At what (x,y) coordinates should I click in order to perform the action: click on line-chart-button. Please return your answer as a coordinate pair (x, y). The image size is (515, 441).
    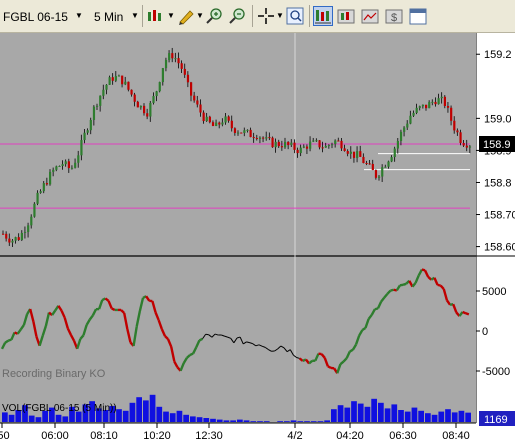
    Looking at the image, I should click on (370, 16).